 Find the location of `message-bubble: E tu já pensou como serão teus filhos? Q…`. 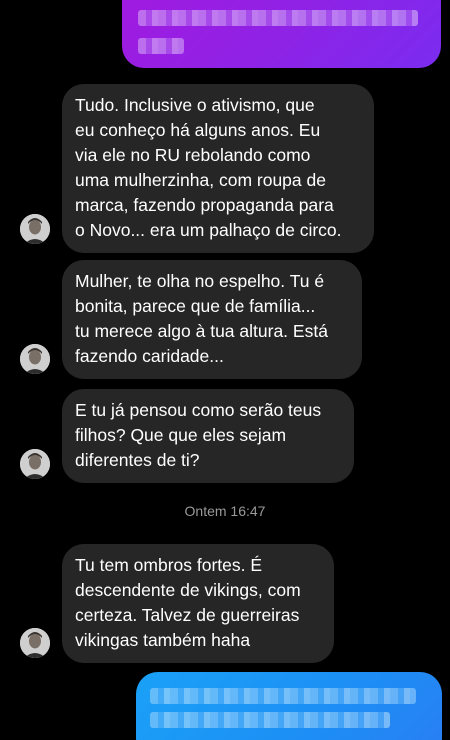

message-bubble: E tu já pensou como serão teus filhos? Q… is located at coordinates (208, 436).